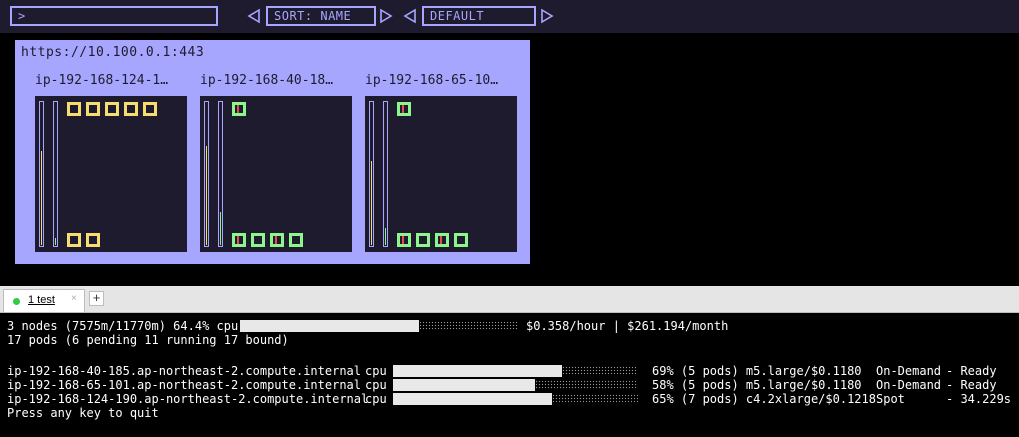 The width and height of the screenshot is (1019, 437). I want to click on add-tab-button: +, so click(96, 298).